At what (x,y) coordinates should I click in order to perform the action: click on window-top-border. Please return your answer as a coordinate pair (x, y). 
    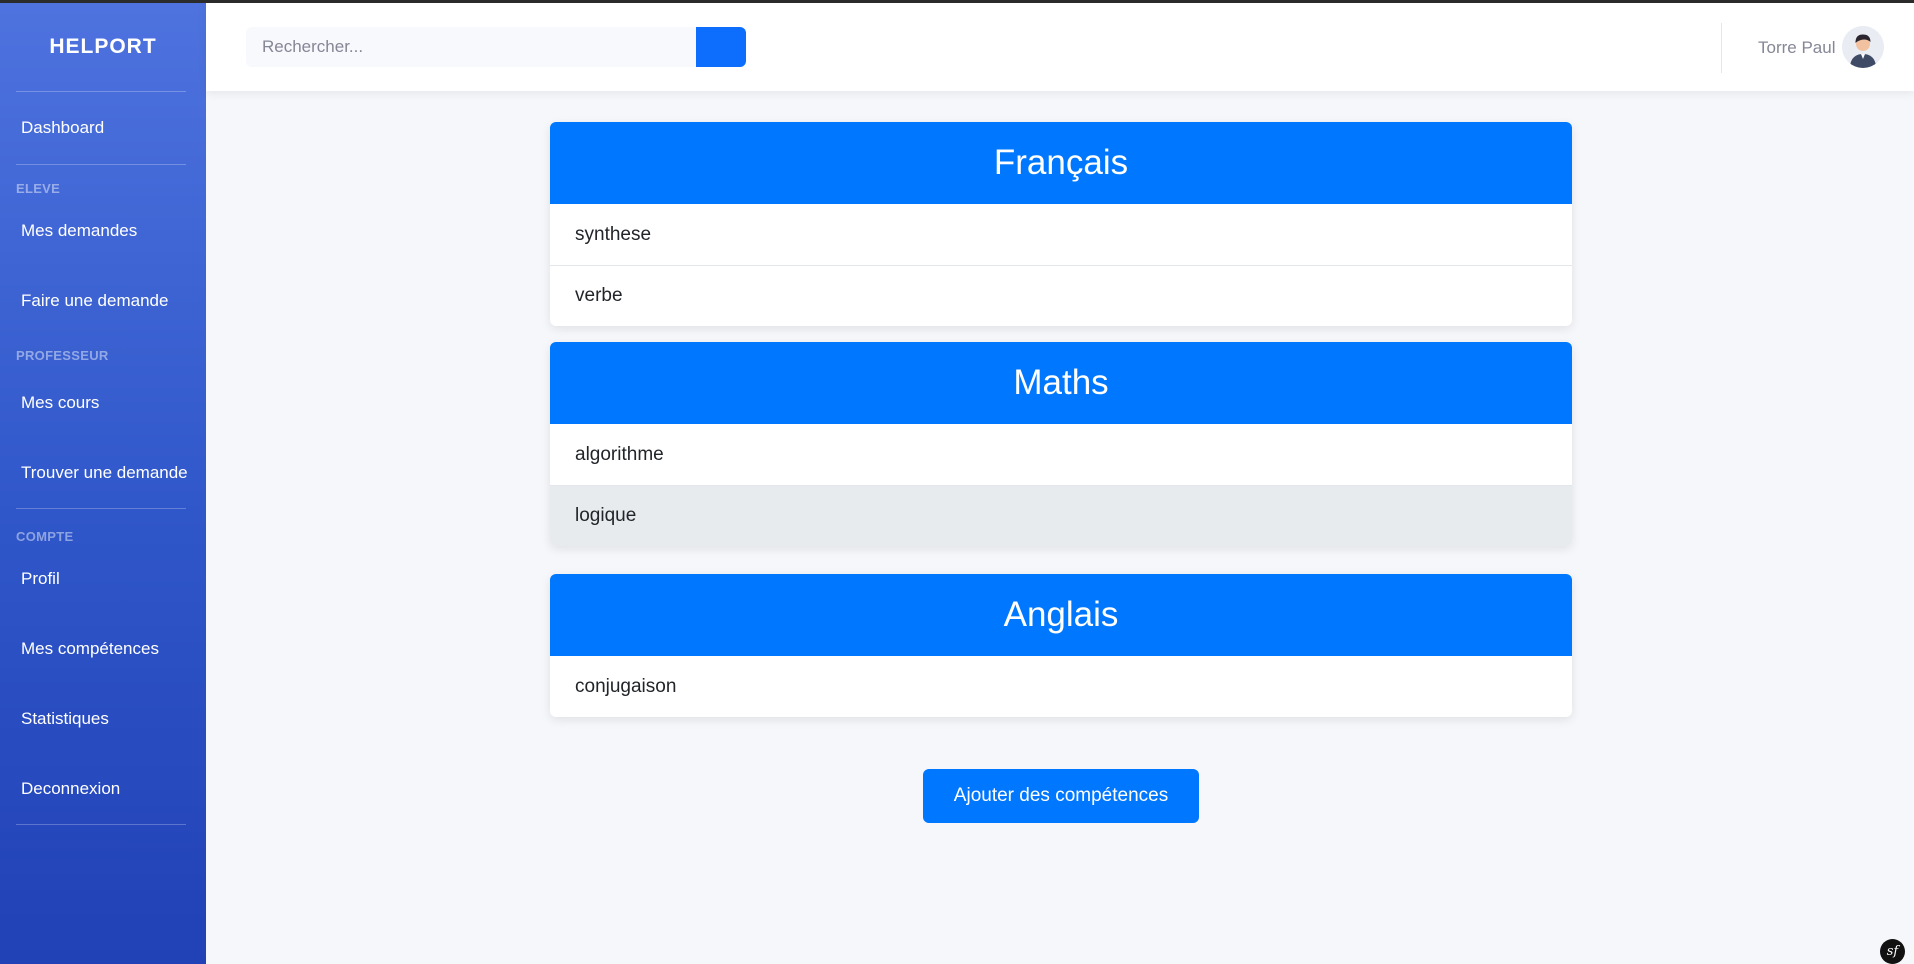
    Looking at the image, I should click on (957, 1).